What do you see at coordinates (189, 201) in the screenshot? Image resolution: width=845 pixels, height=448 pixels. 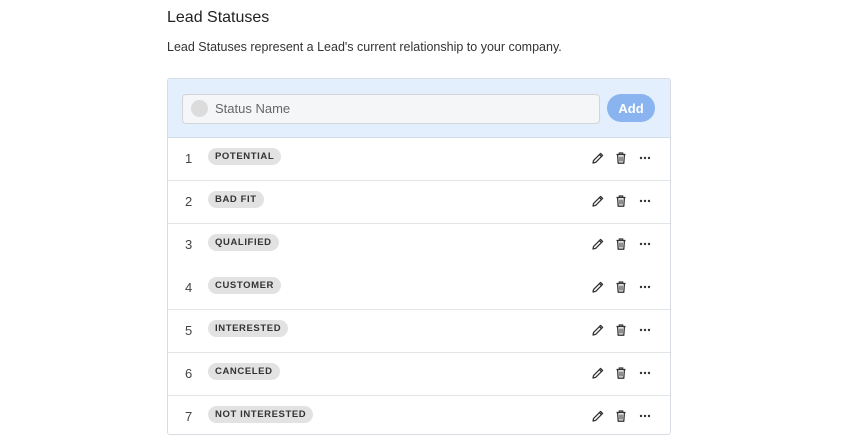 I see `row-number: 2` at bounding box center [189, 201].